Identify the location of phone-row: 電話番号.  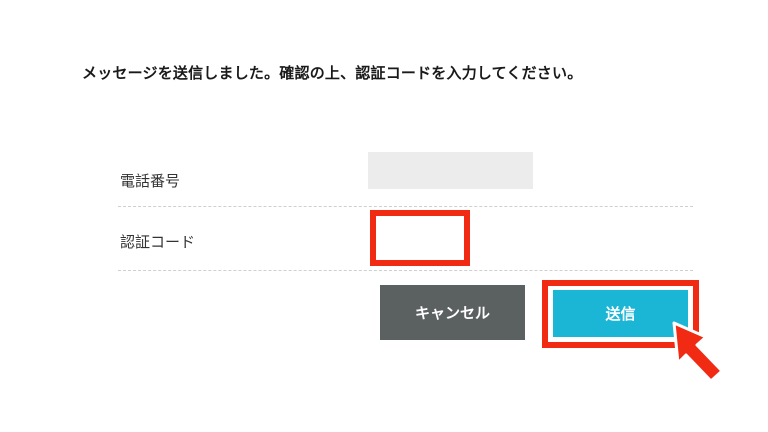
(405, 178).